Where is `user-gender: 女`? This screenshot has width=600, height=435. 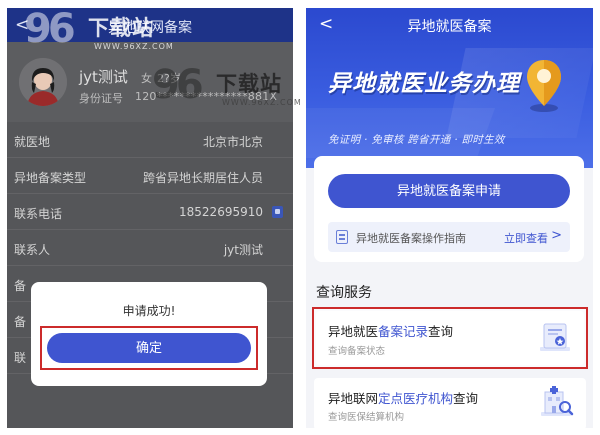
user-gender: 女 is located at coordinates (146, 78).